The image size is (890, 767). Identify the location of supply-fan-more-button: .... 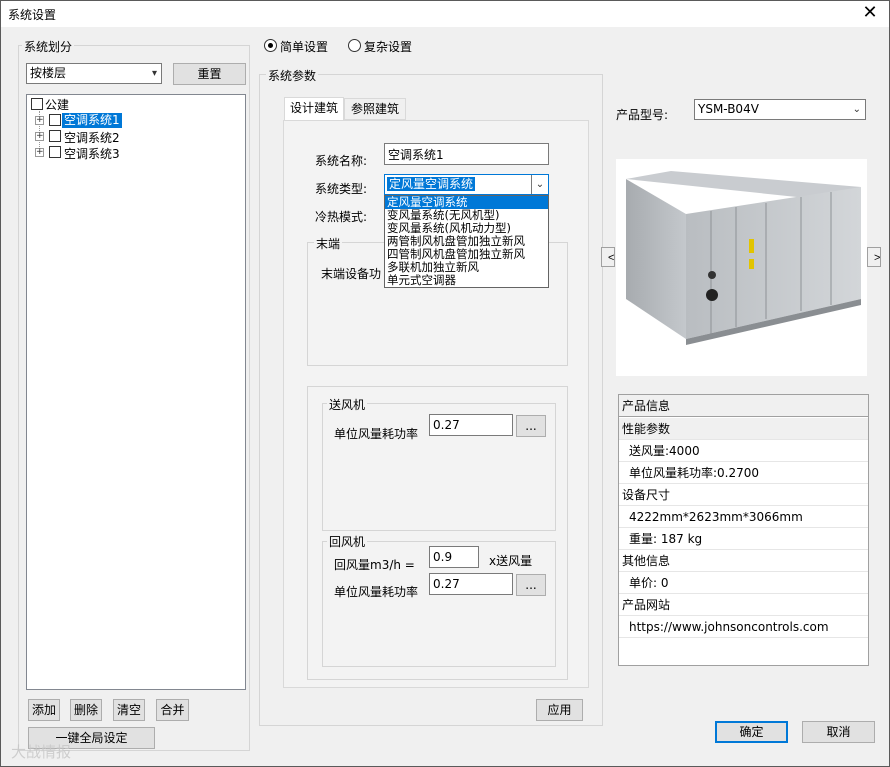
(531, 426).